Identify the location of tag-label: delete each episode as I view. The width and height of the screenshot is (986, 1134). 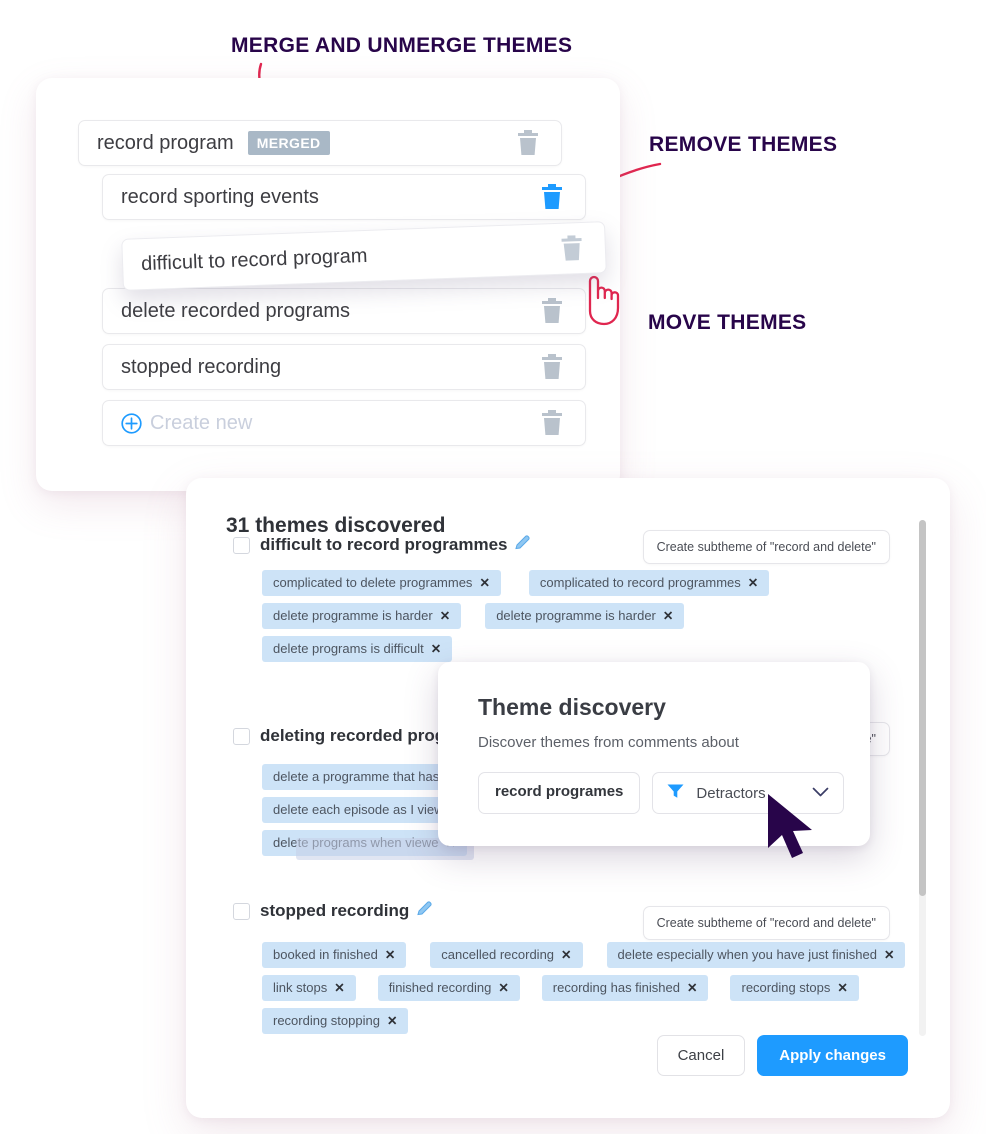
(358, 809).